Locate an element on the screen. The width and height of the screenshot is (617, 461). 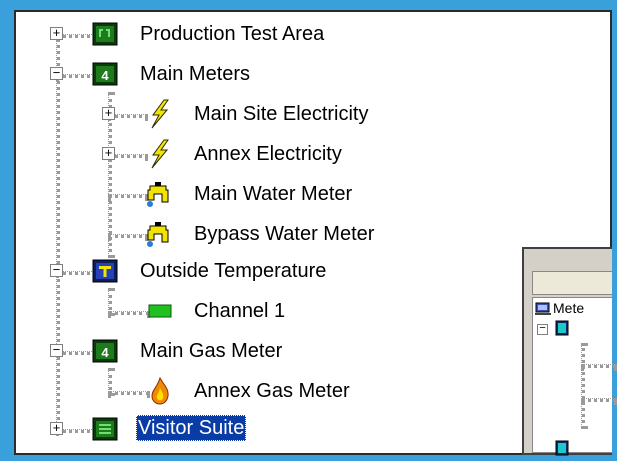
tree-node-production-test-area: + Production Test Area is located at coordinates (216, 34).